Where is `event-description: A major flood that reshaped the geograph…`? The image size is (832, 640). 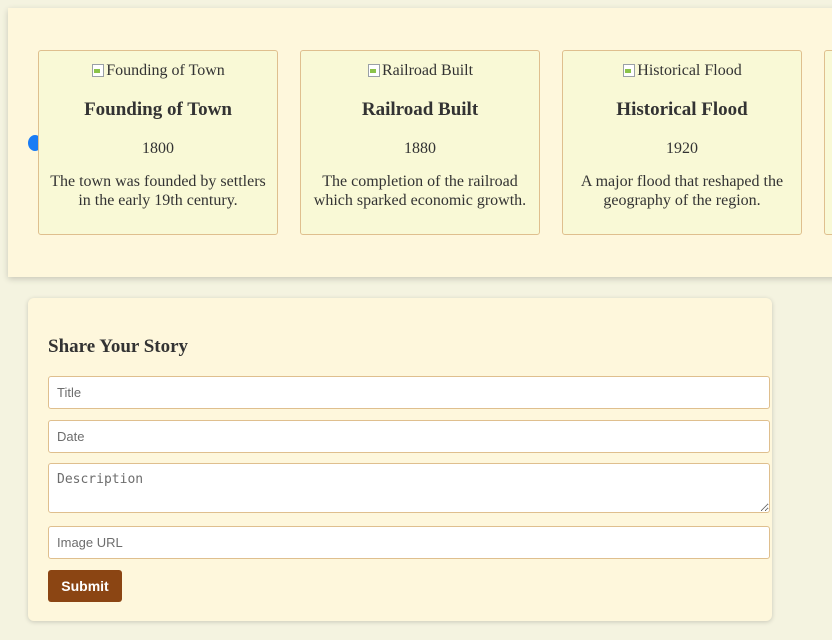 event-description: A major flood that reshaped the geograph… is located at coordinates (682, 191).